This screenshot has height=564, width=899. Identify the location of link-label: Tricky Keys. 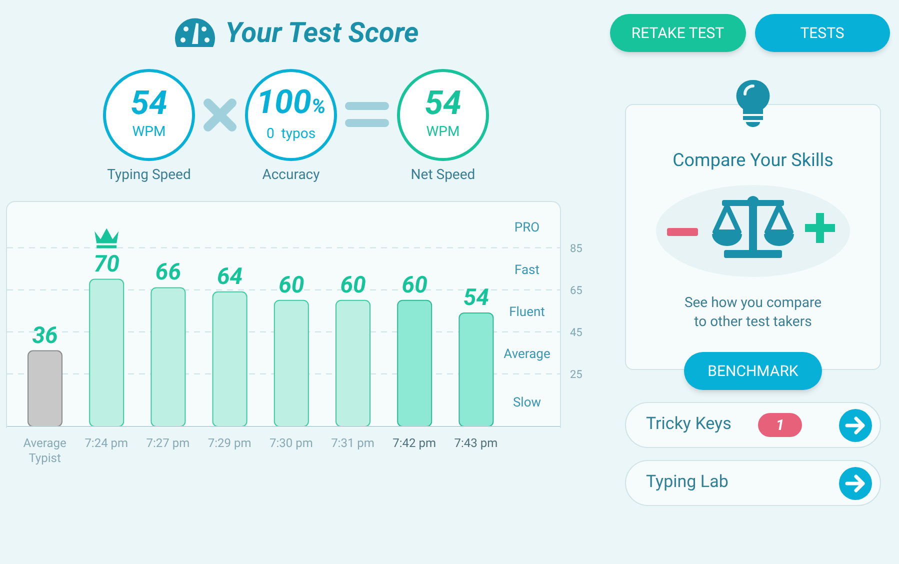
(689, 424).